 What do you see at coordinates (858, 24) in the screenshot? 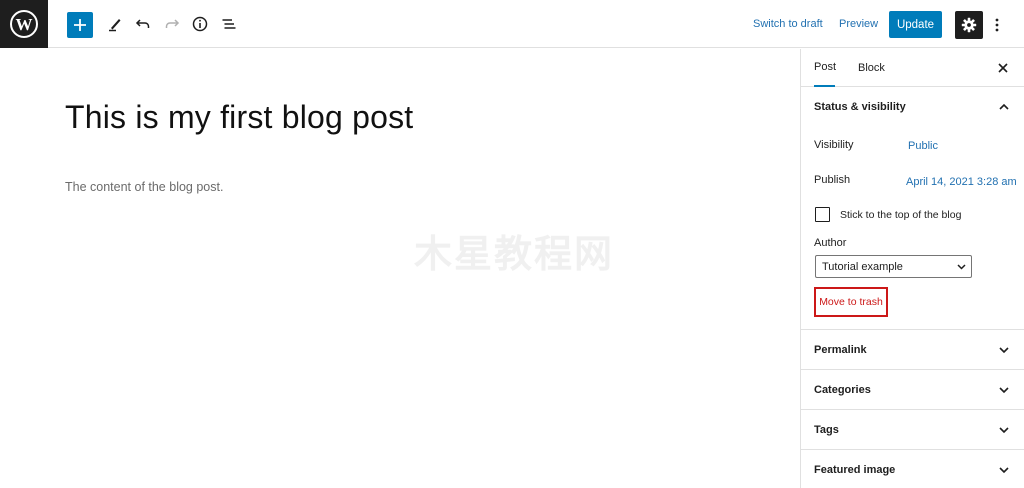
I see `preview-button: Preview` at bounding box center [858, 24].